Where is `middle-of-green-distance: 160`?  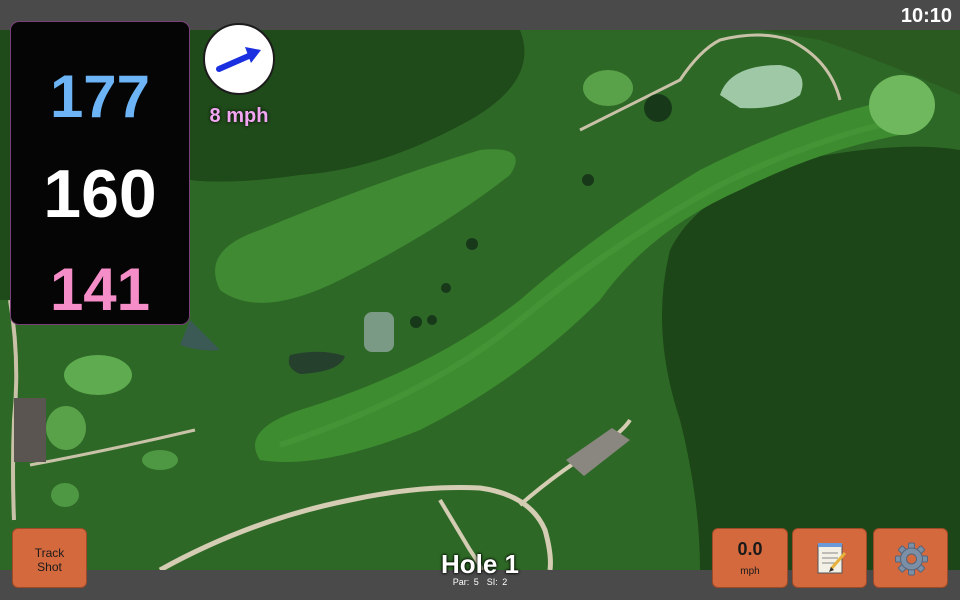 middle-of-green-distance: 160 is located at coordinates (100, 194).